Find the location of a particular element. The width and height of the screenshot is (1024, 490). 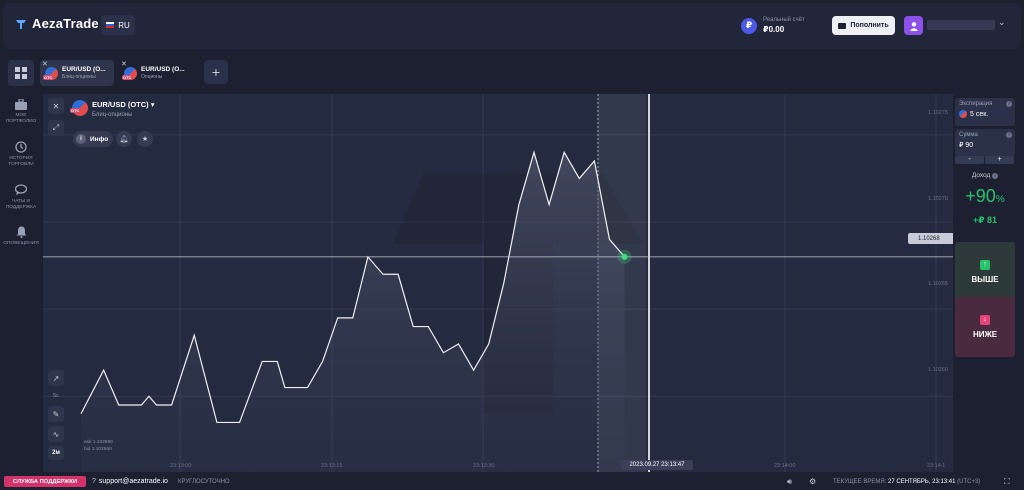

logo: AezaTrade is located at coordinates (56, 23).